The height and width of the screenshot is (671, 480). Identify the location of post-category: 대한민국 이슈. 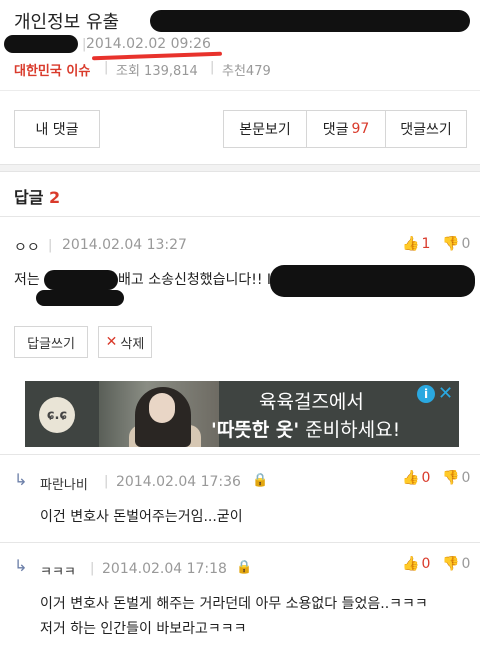
(52, 69).